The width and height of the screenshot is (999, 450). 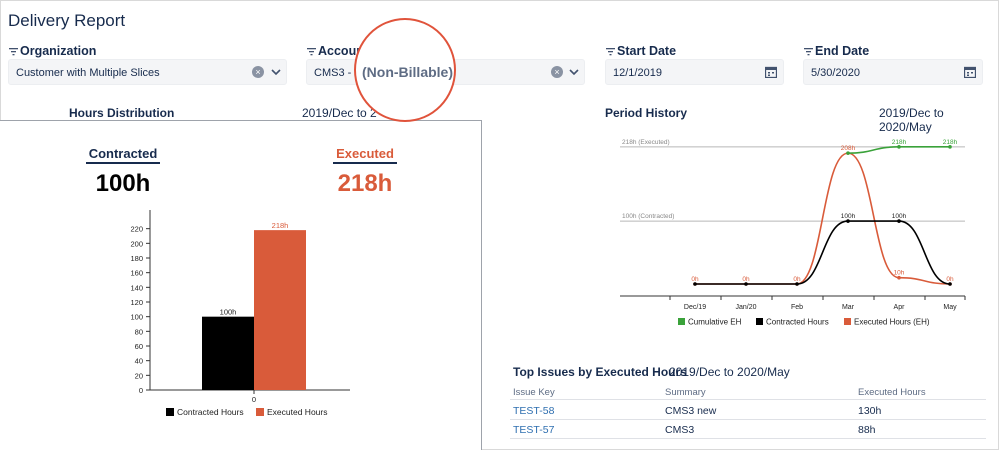 I want to click on contracted-underline, so click(x=123, y=163).